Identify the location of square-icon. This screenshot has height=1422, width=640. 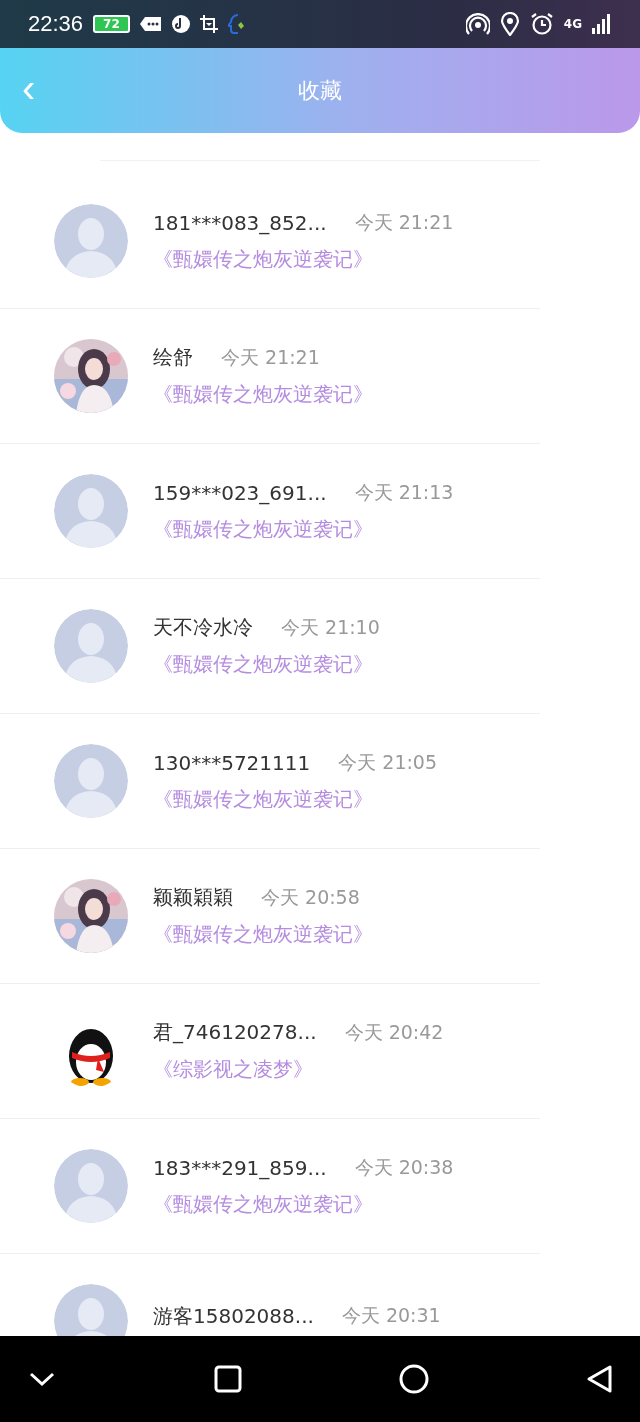
(228, 1379).